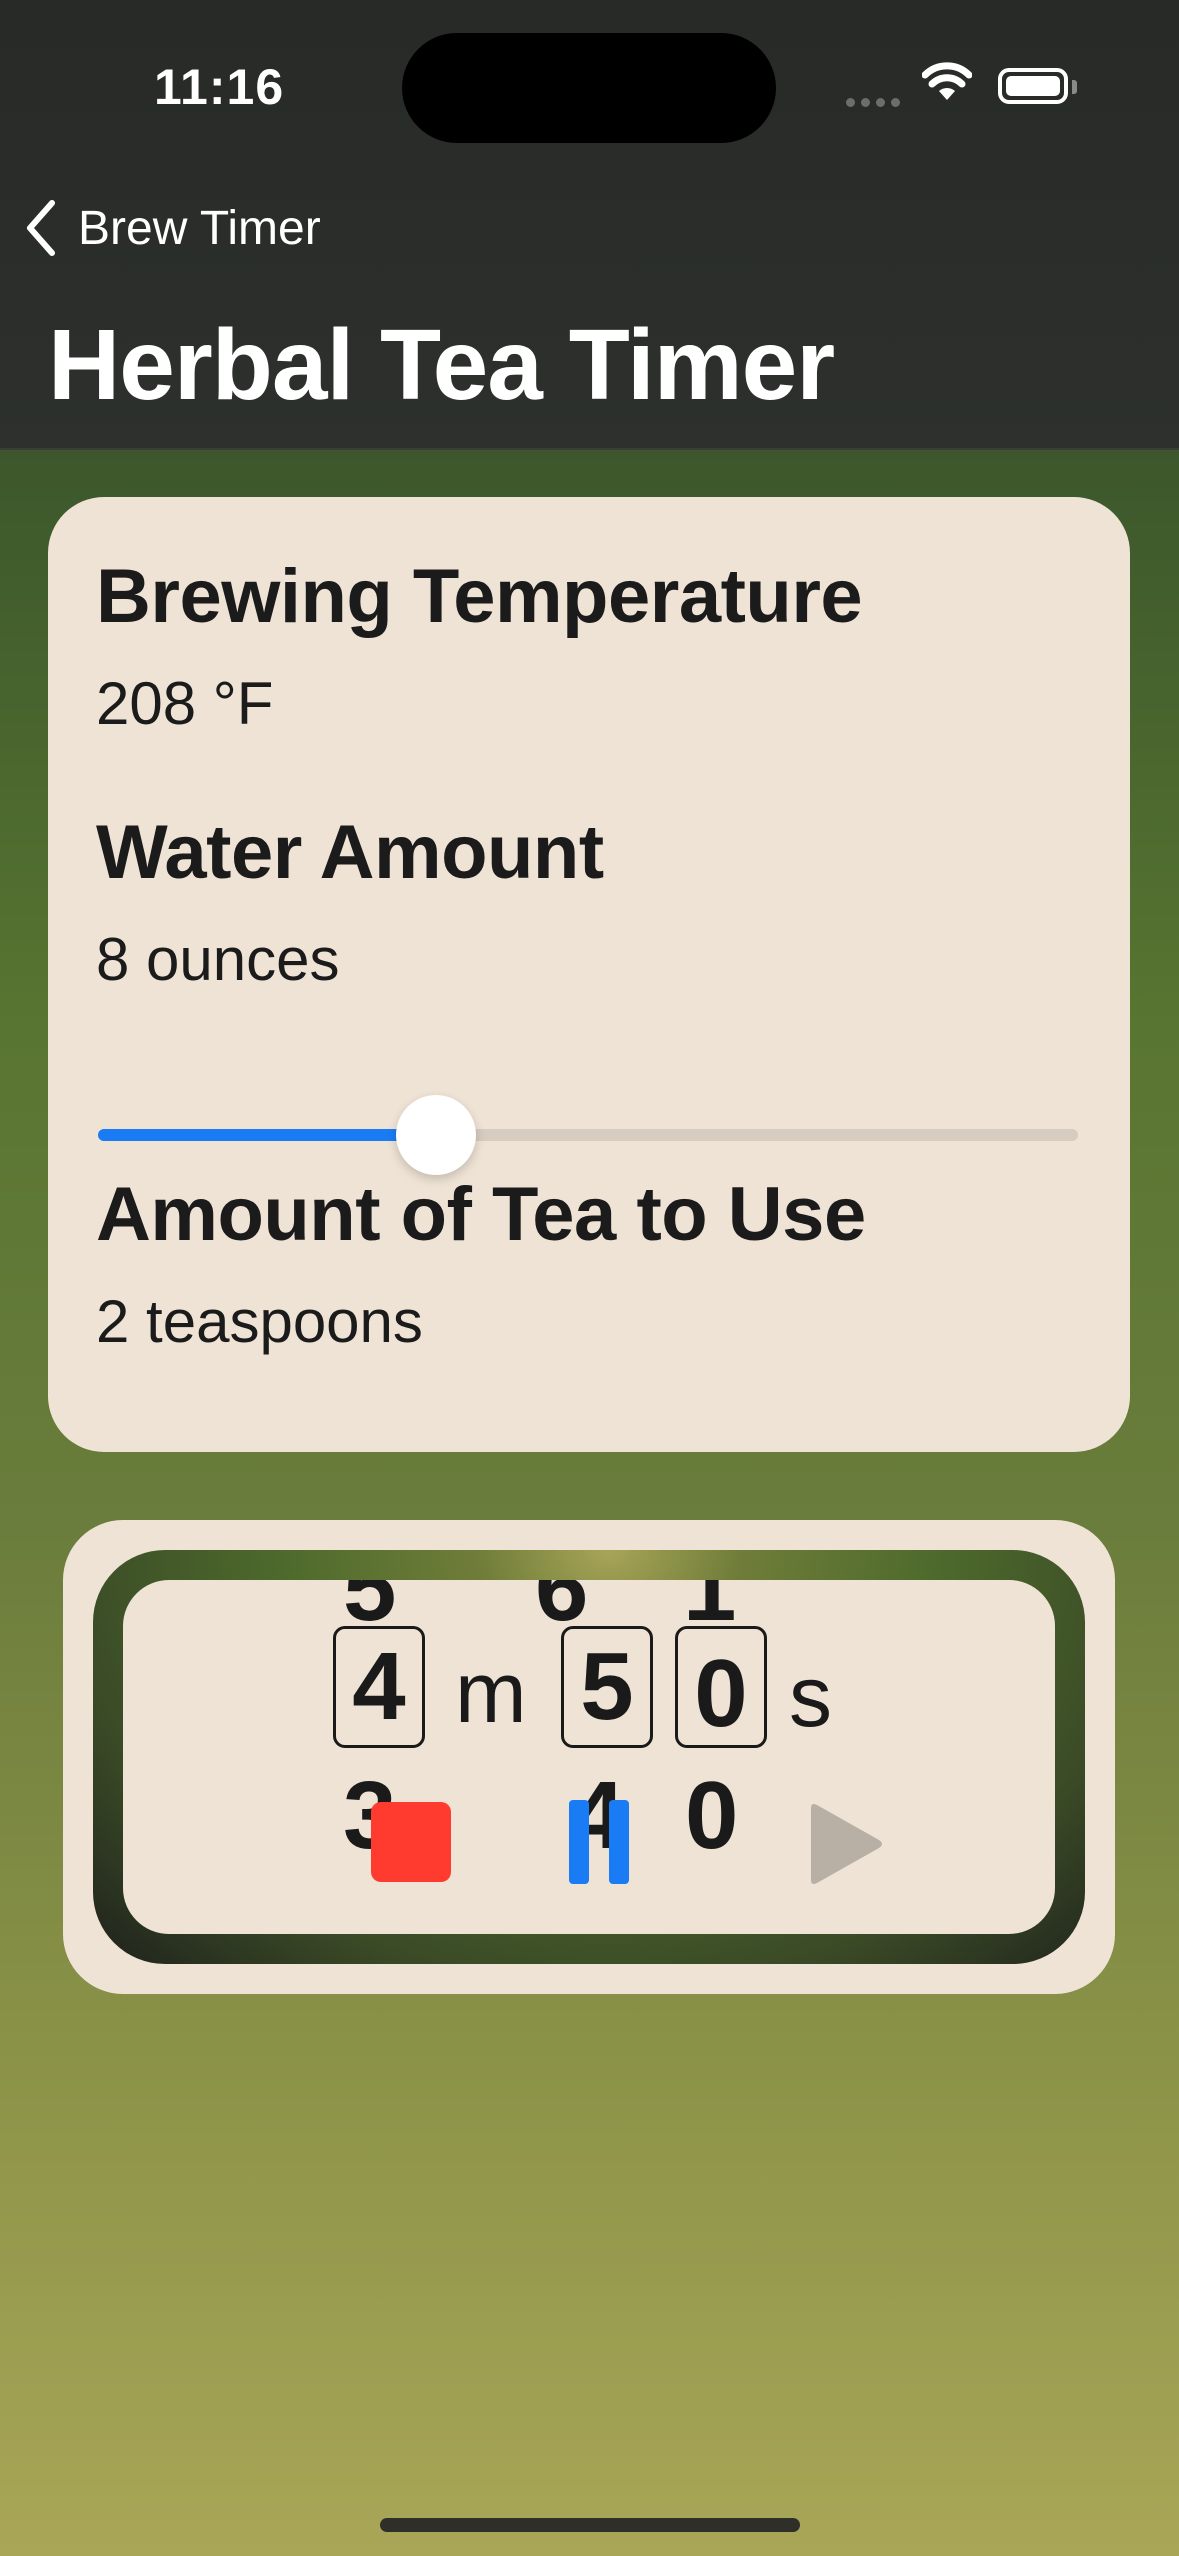  I want to click on back-button-label: Brew Timer, so click(199, 228).